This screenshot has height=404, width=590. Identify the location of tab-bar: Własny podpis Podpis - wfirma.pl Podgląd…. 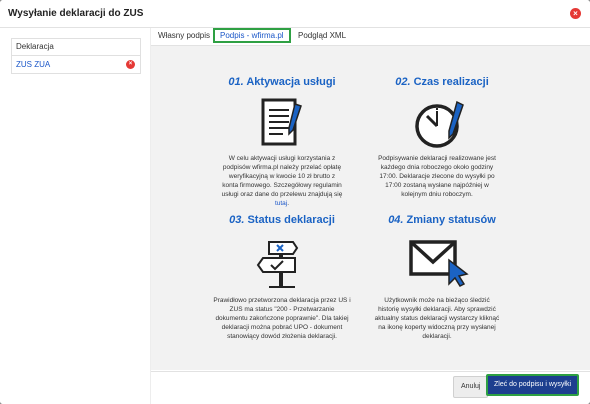
(370, 37).